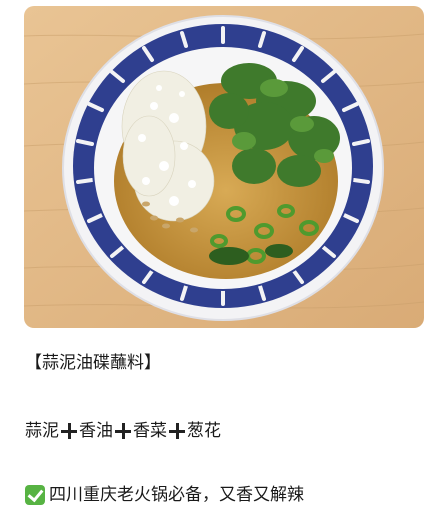 This screenshot has height=522, width=448. I want to click on recipe-title: 【蒜泥油碟蘸料】, so click(93, 363).